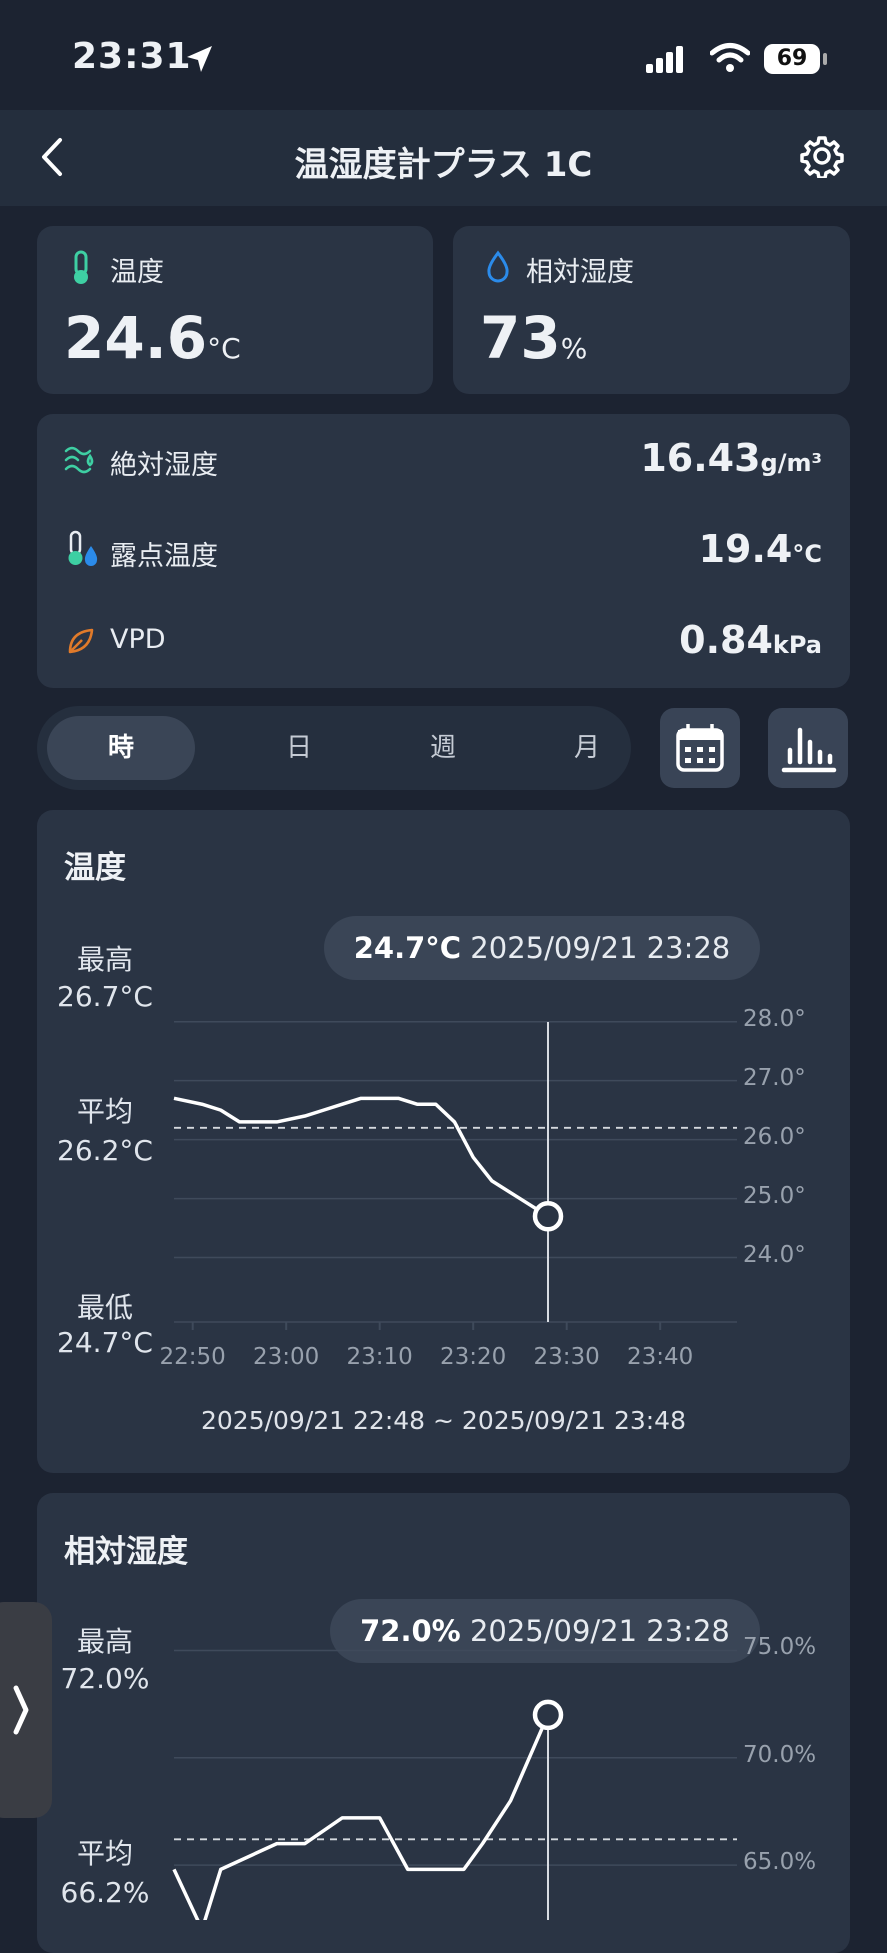  I want to click on temp-date-range: 2025/09/21 22:48 ~ 2025/09/21 23:48, so click(443, 1420).